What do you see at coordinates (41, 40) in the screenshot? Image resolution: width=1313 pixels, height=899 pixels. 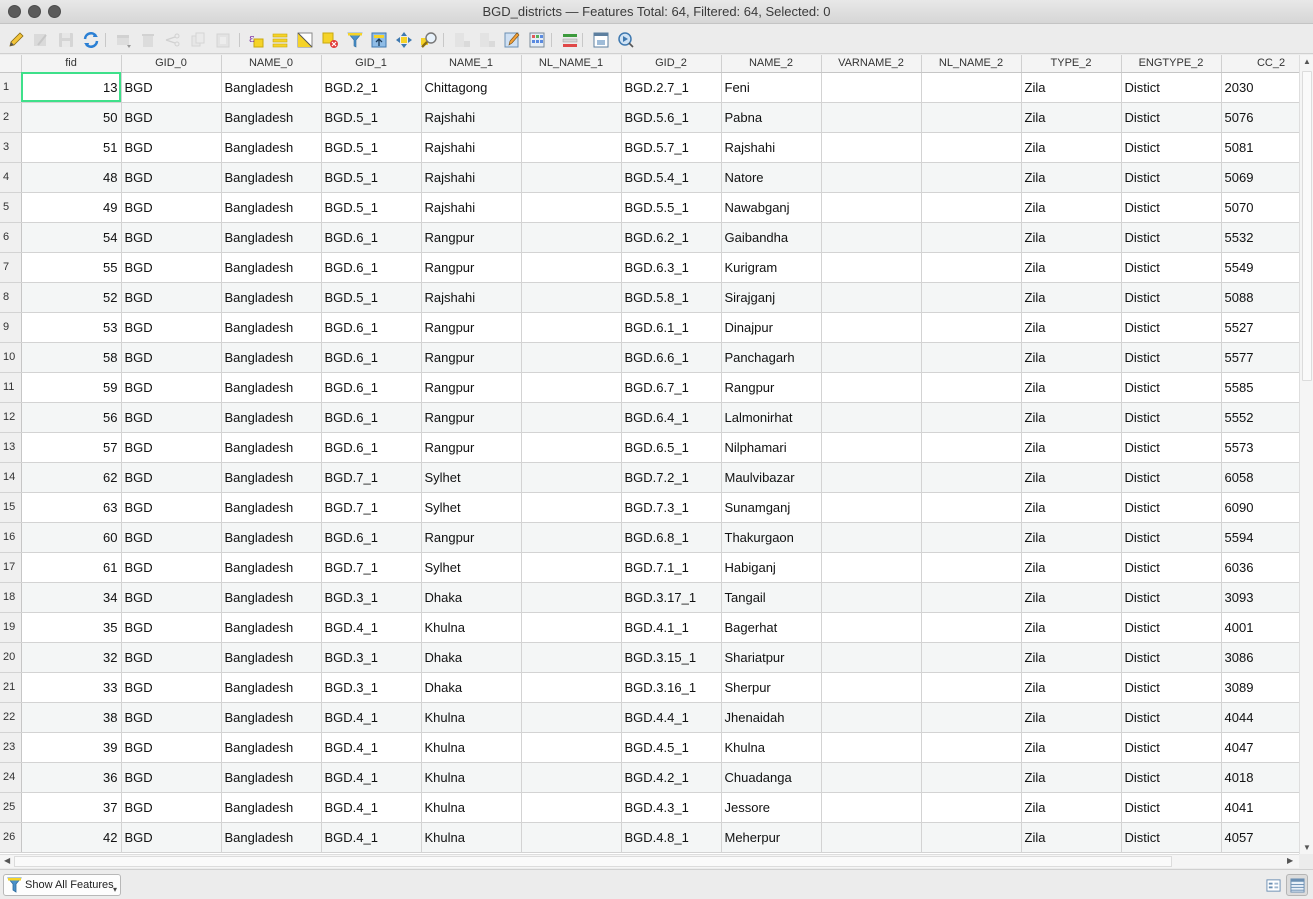 I see `toggle-multi-edit-button` at bounding box center [41, 40].